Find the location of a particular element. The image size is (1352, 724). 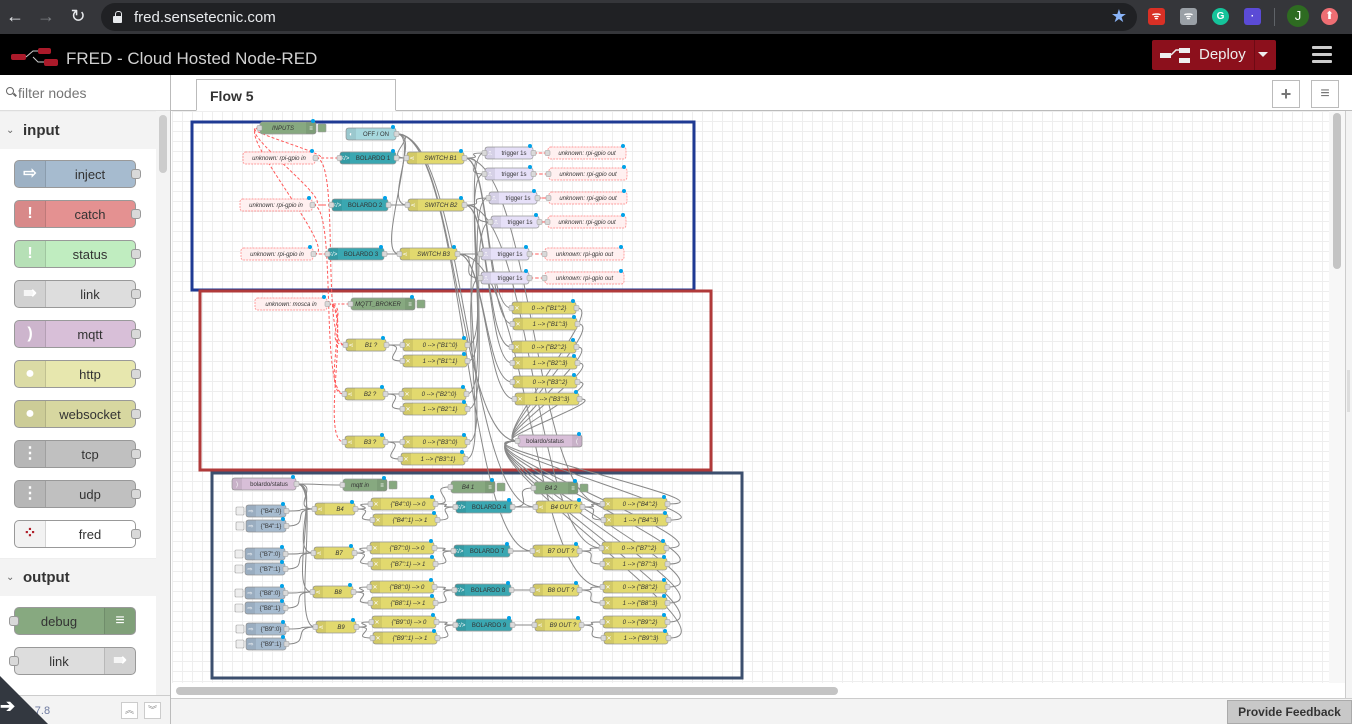

flow-node-gpo3: unknown: rpi-gpio out is located at coordinates (586, 197).